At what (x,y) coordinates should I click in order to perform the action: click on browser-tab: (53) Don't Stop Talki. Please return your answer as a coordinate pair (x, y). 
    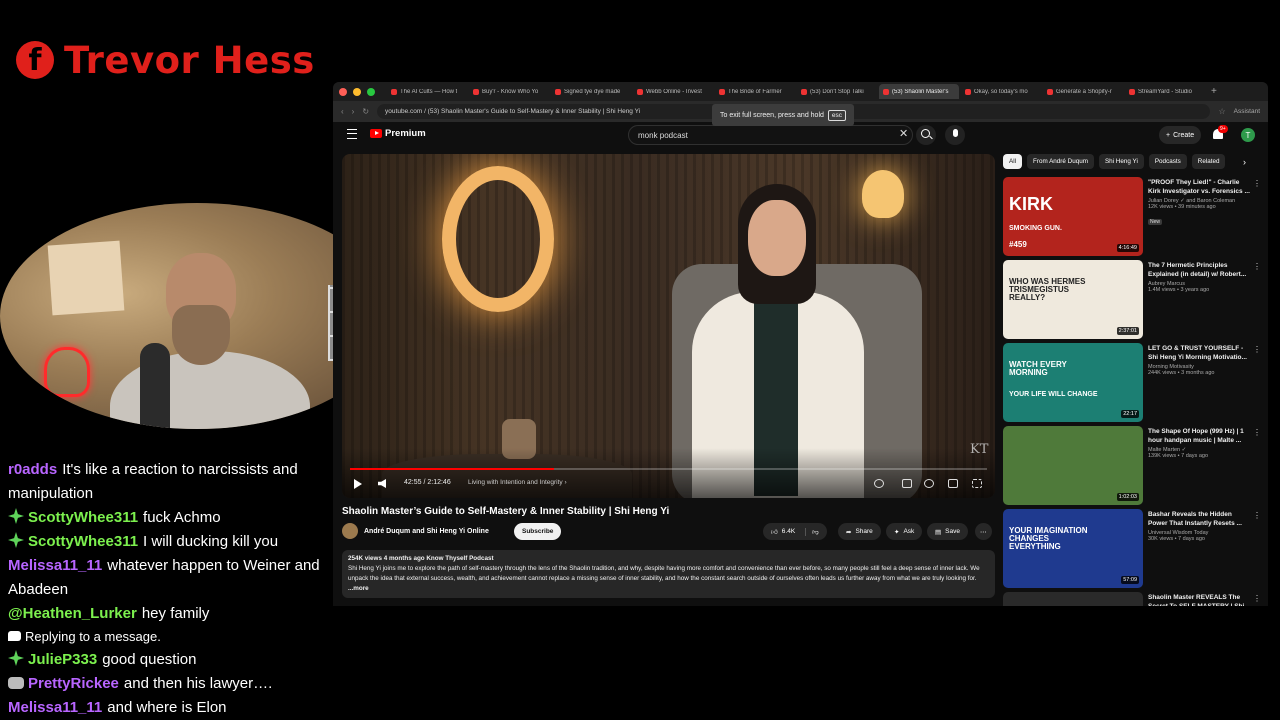
    Looking at the image, I should click on (837, 91).